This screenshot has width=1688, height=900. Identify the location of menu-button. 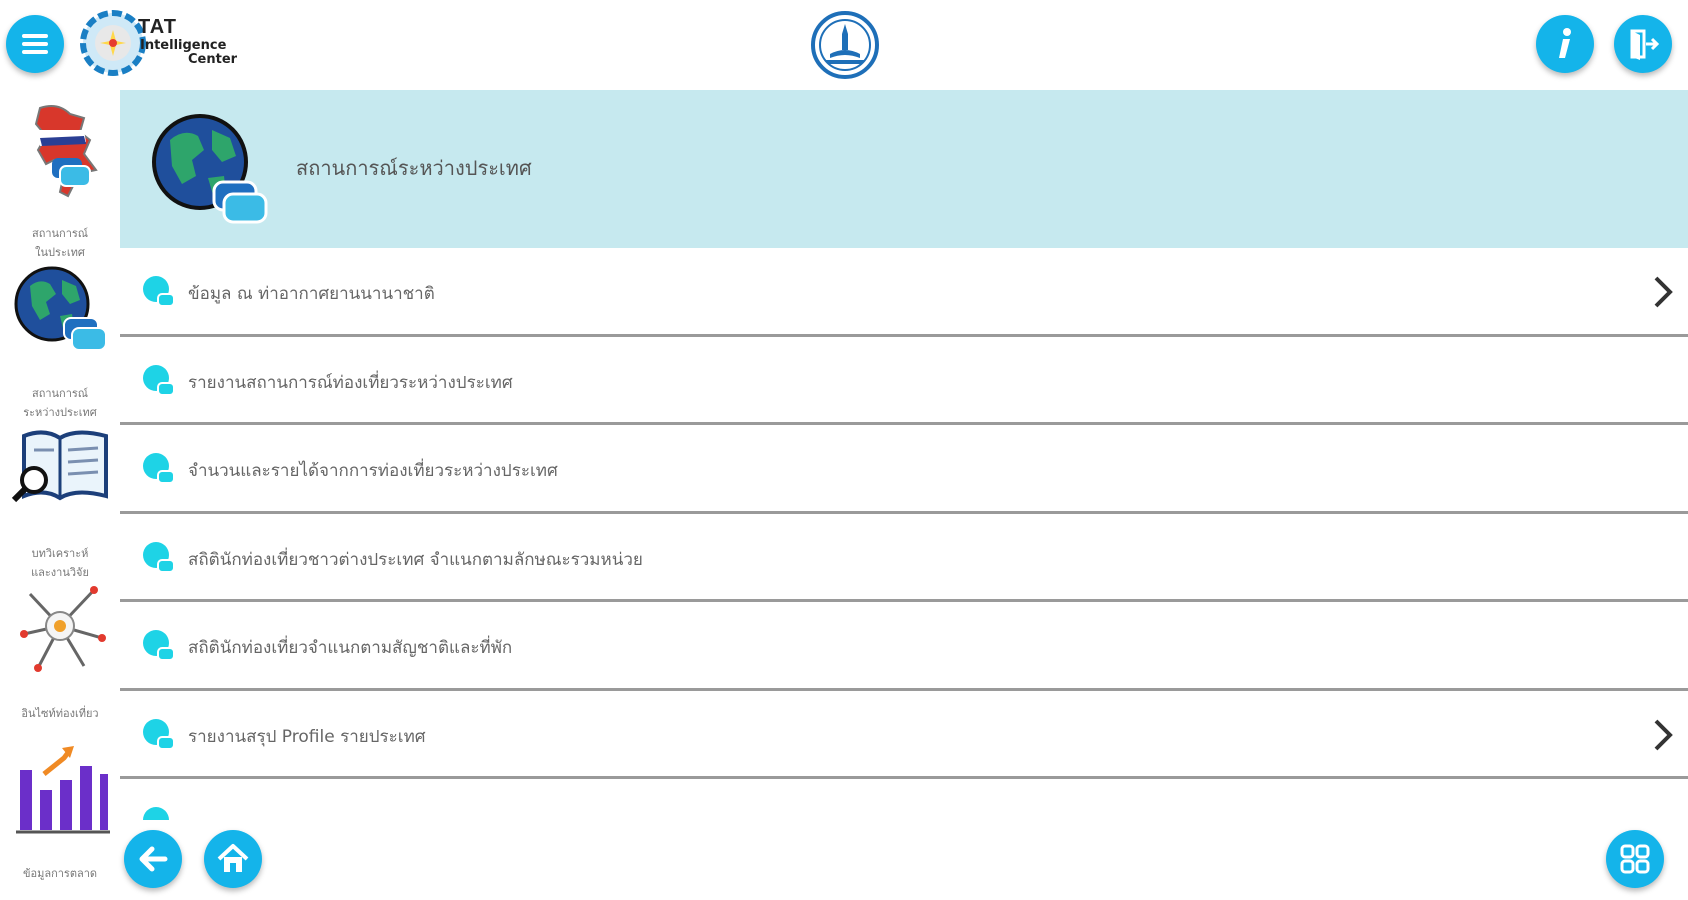
(35, 44).